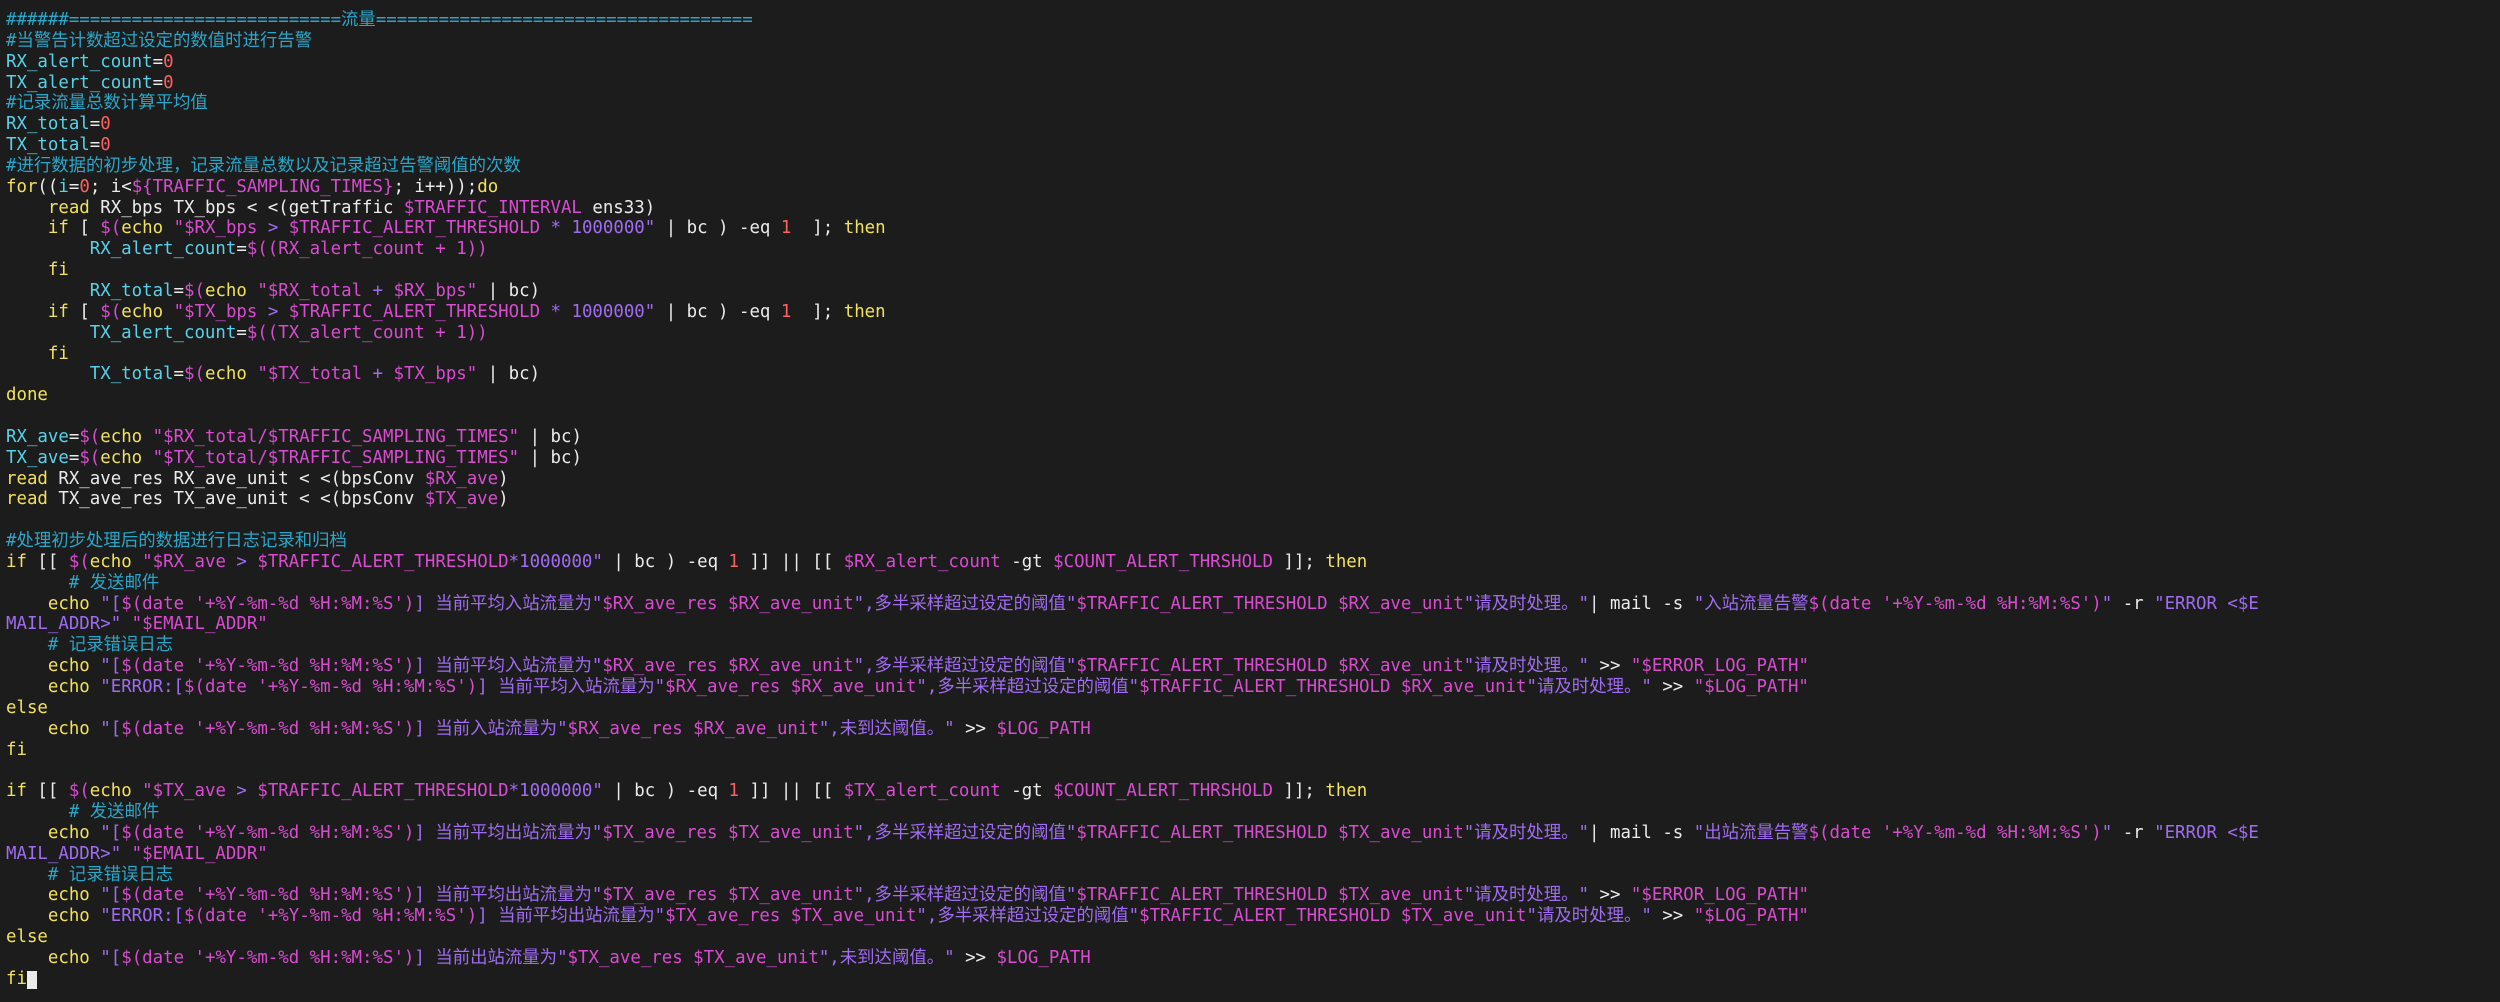  What do you see at coordinates (1641, 832) in the screenshot?
I see `code-token: | mail -s` at bounding box center [1641, 832].